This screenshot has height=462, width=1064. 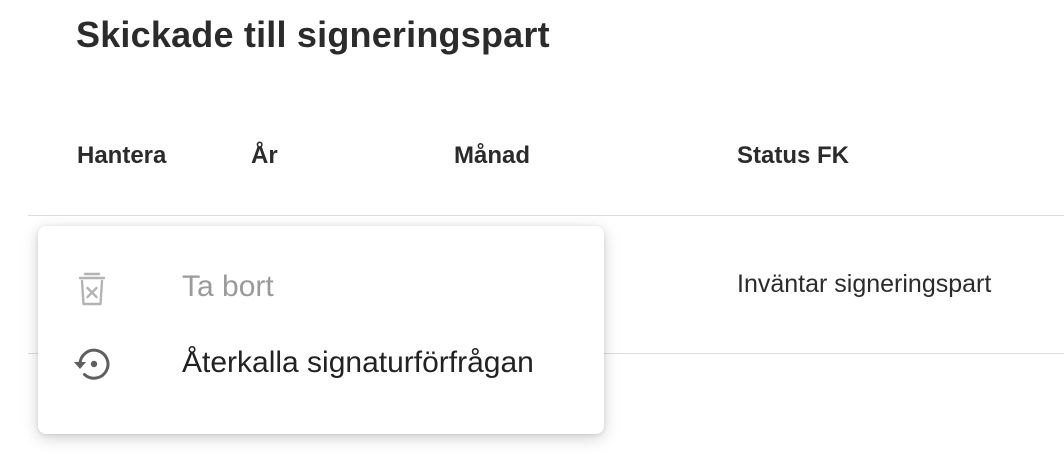 What do you see at coordinates (313, 34) in the screenshot?
I see `section-title: Skickade till signeringspart` at bounding box center [313, 34].